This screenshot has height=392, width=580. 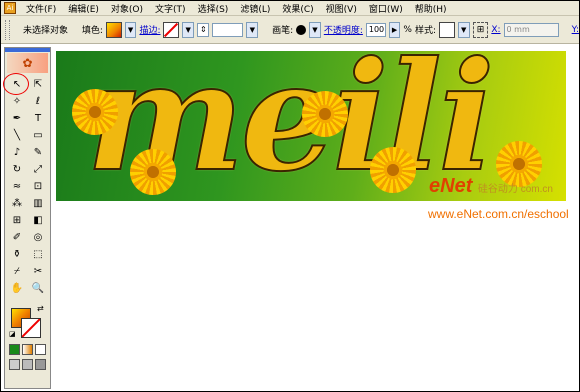 I want to click on standard-screen-mode-icon, so click(x=14, y=364).